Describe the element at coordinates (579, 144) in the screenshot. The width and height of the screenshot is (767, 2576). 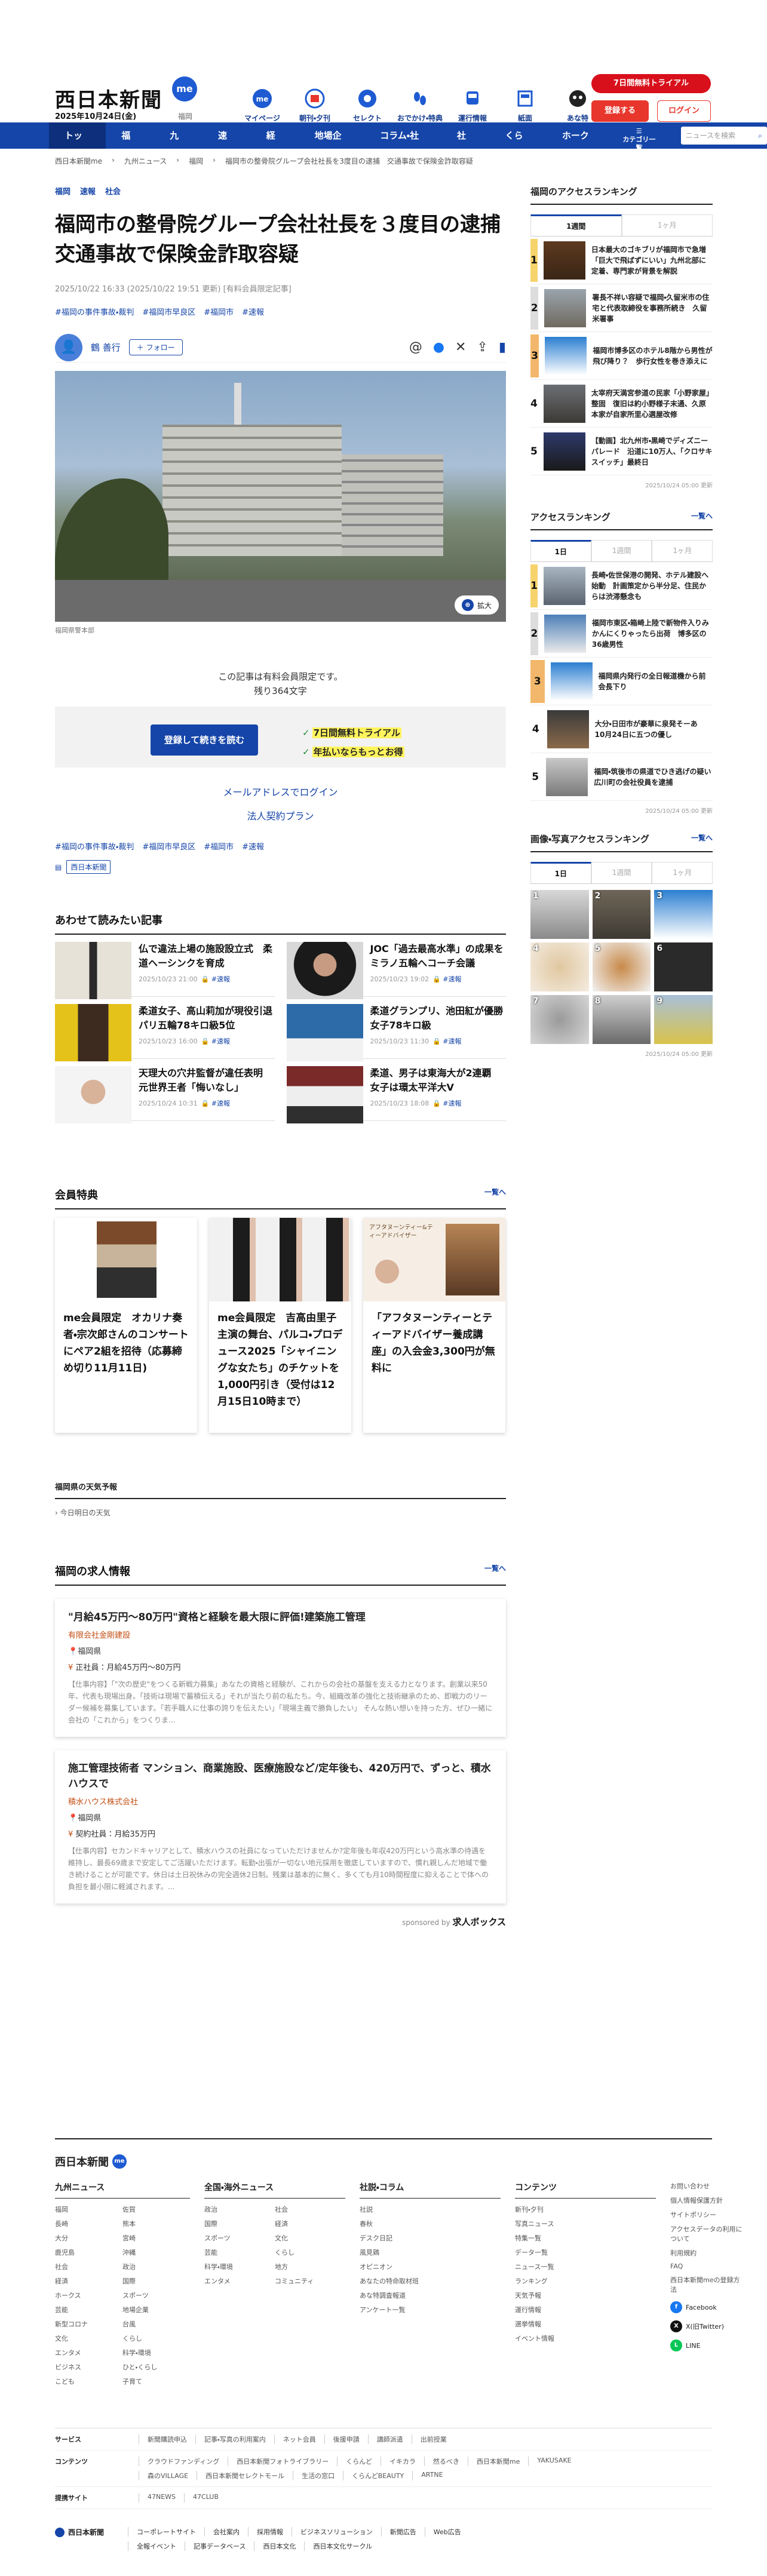
I see `gnav-hawks: ホークス` at that location.